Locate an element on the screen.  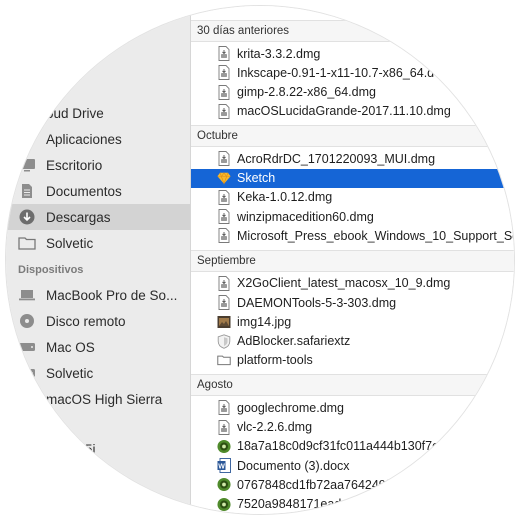
section-header: Agosto is located at coordinates (352, 385).